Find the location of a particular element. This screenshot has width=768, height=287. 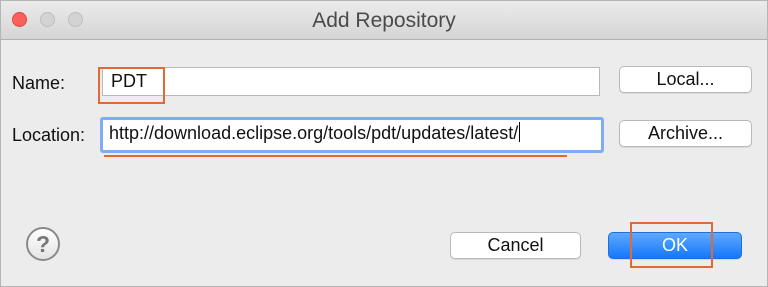

title-bar: Add Repository is located at coordinates (384, 20).